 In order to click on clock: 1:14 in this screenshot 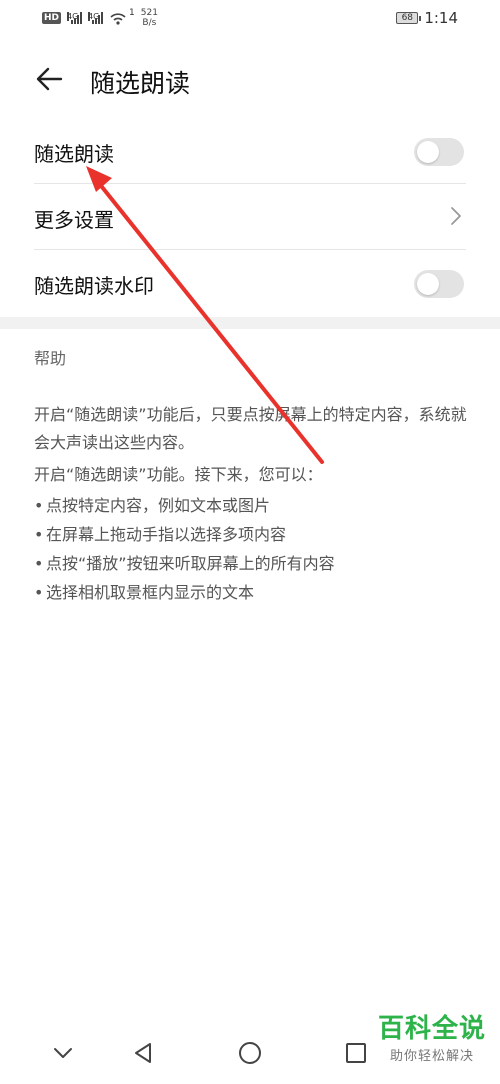, I will do `click(441, 18)`.